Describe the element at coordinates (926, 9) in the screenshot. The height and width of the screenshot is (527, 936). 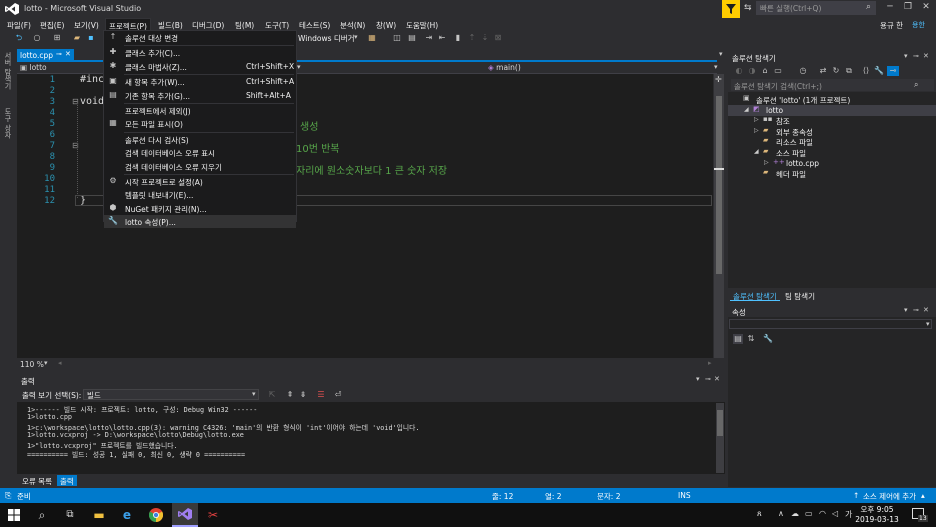
I see `close-button: ✕` at that location.